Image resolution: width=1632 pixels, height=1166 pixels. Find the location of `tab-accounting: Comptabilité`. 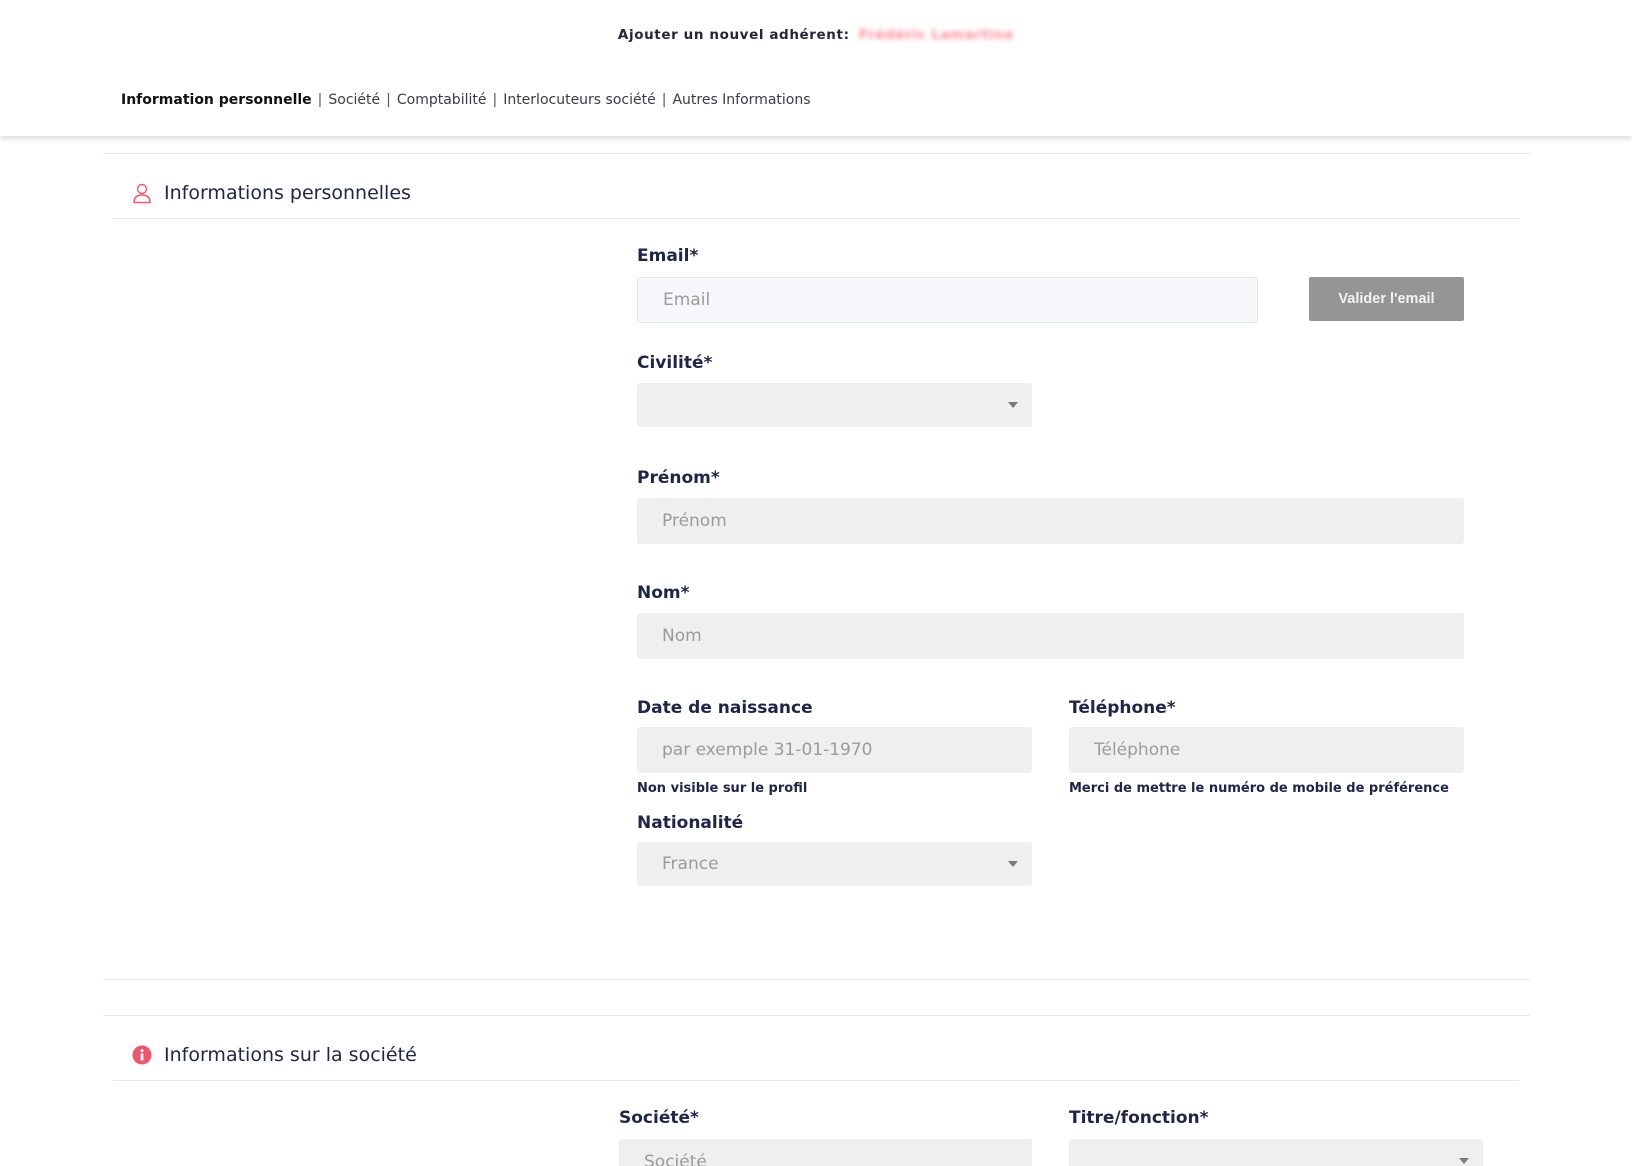

tab-accounting: Comptabilité is located at coordinates (442, 100).